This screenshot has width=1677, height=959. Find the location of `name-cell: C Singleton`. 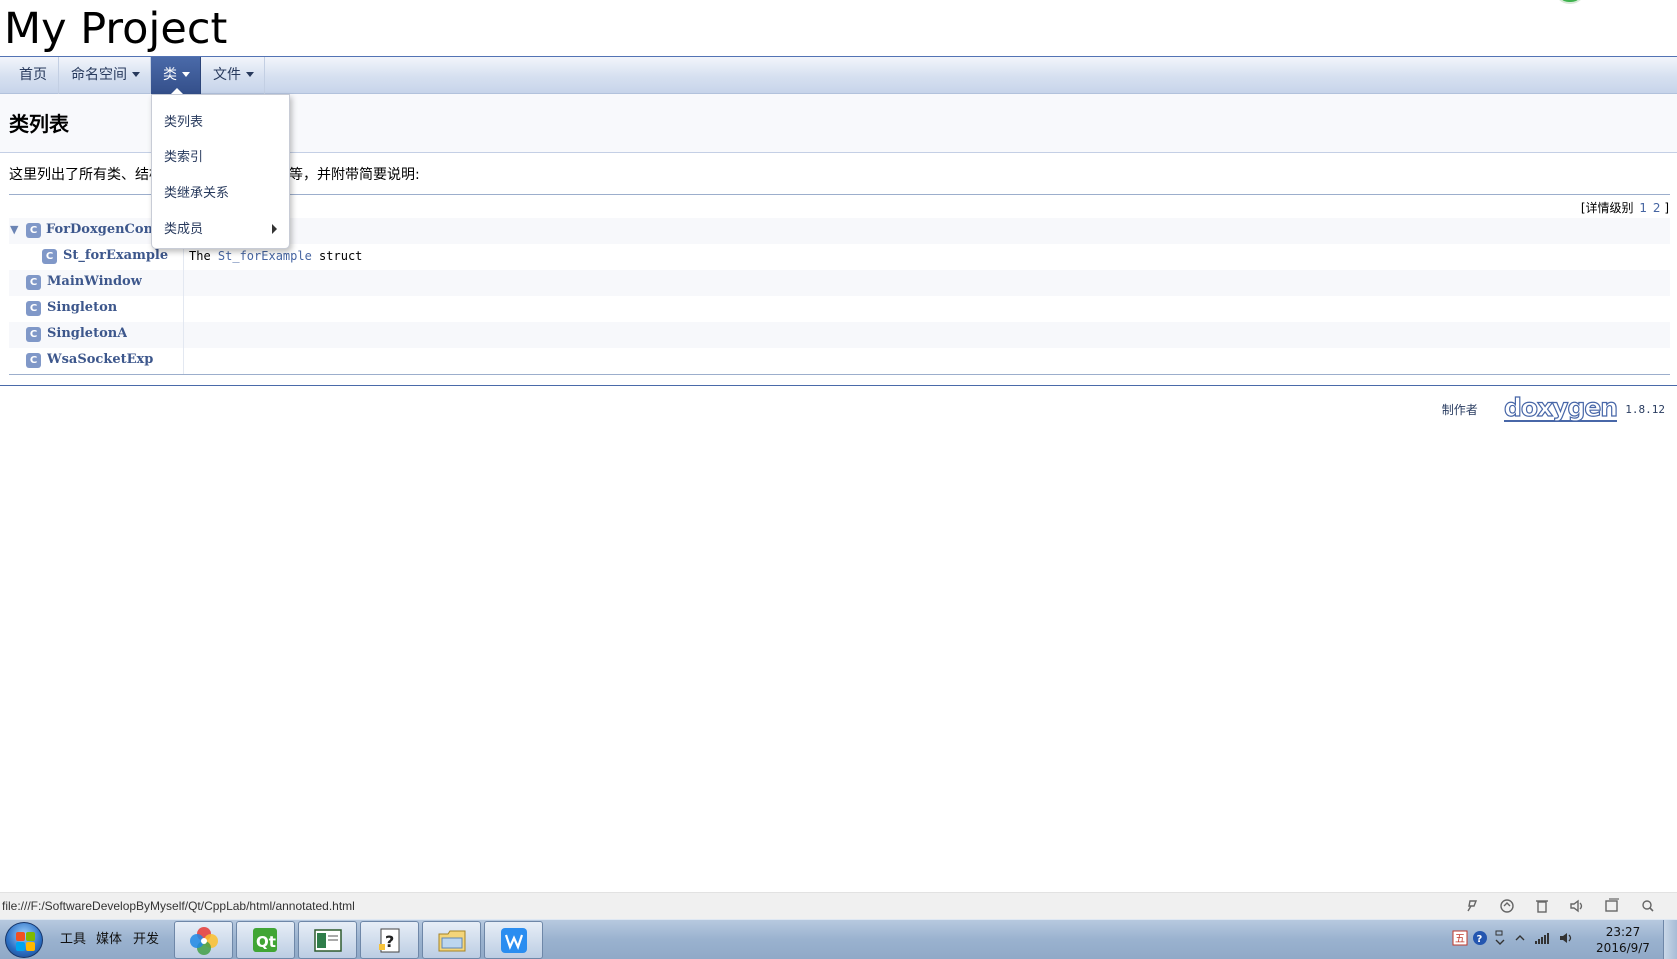

name-cell: C Singleton is located at coordinates (96, 309).